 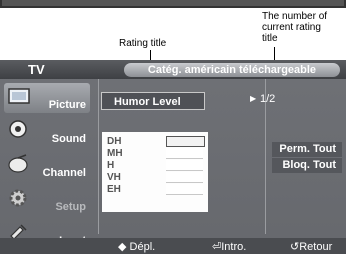 I want to click on top-frame-strip, so click(x=173, y=4).